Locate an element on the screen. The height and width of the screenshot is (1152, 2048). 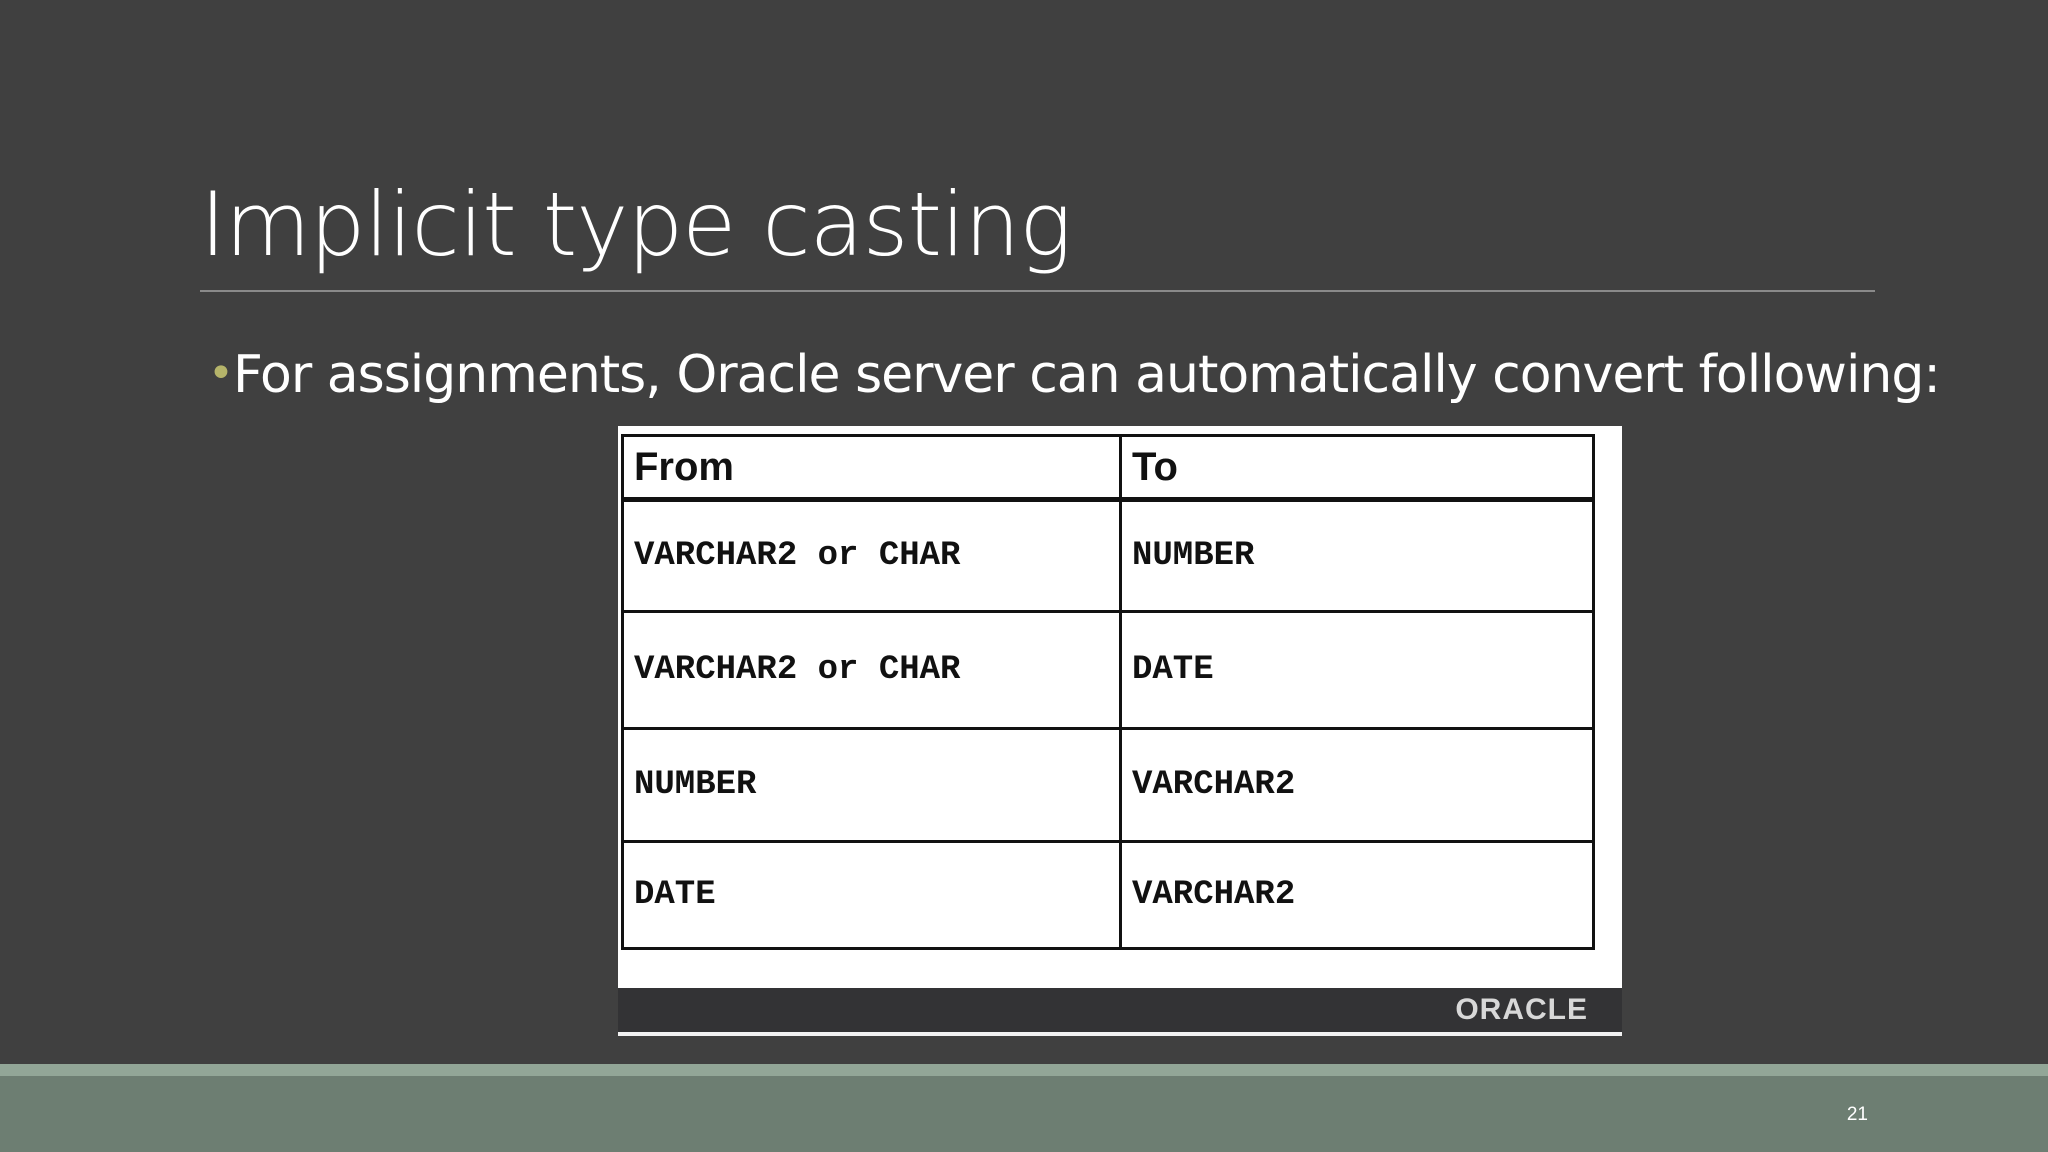
table-row: NUMBER VARCHAR2 is located at coordinates (1108, 785).